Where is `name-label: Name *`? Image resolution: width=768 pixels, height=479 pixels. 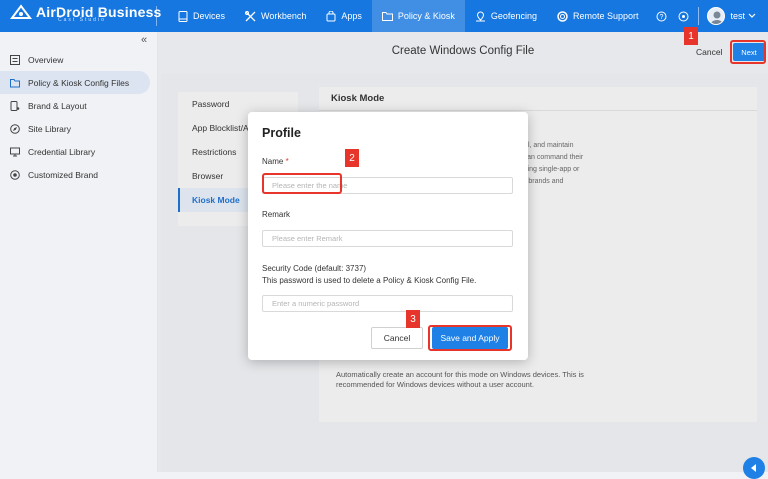
name-label: Name * is located at coordinates (275, 161).